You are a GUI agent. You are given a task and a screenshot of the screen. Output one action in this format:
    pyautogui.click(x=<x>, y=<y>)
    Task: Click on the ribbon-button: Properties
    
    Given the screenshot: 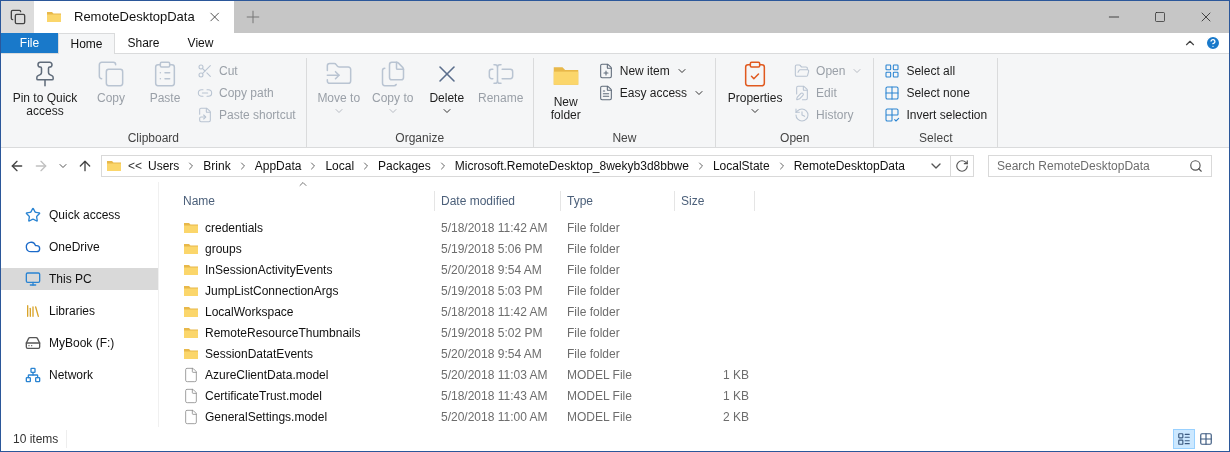 What is the action you would take?
    pyautogui.click(x=755, y=87)
    